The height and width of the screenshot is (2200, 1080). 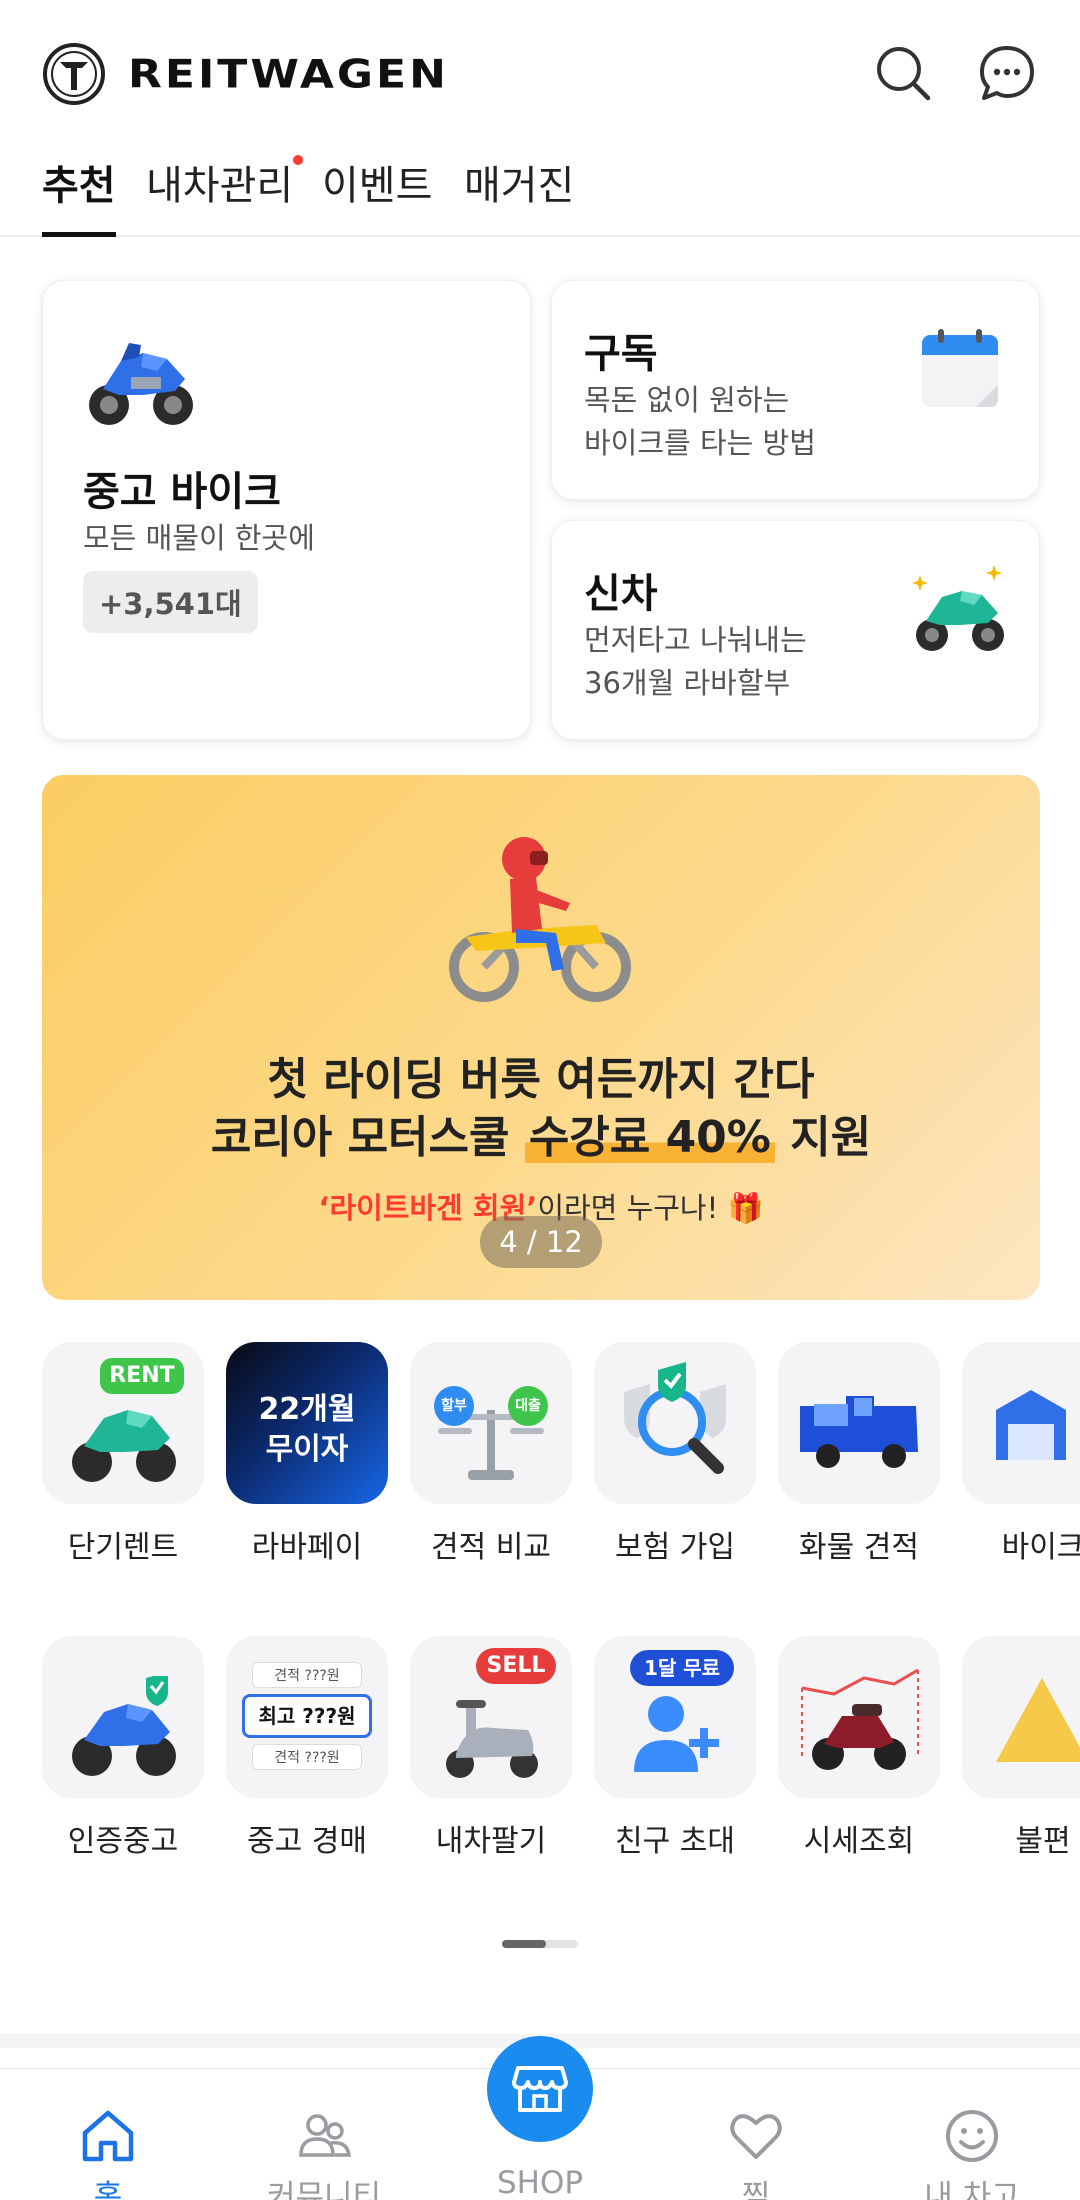 I want to click on nav-wishlist: 찜, so click(x=756, y=2134).